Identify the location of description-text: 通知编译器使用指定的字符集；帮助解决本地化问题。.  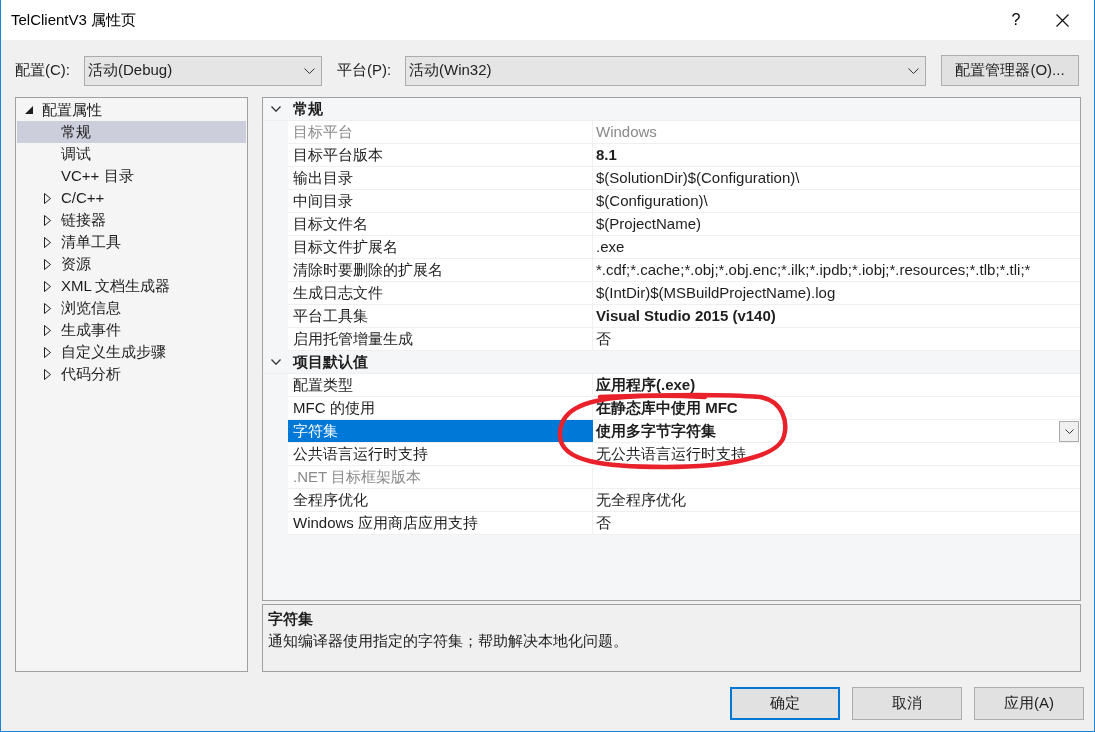
(448, 641).